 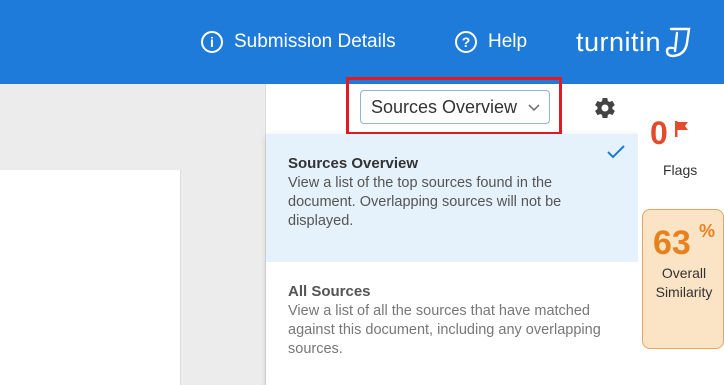 What do you see at coordinates (619, 41) in the screenshot?
I see `logo-text: turnitin` at bounding box center [619, 41].